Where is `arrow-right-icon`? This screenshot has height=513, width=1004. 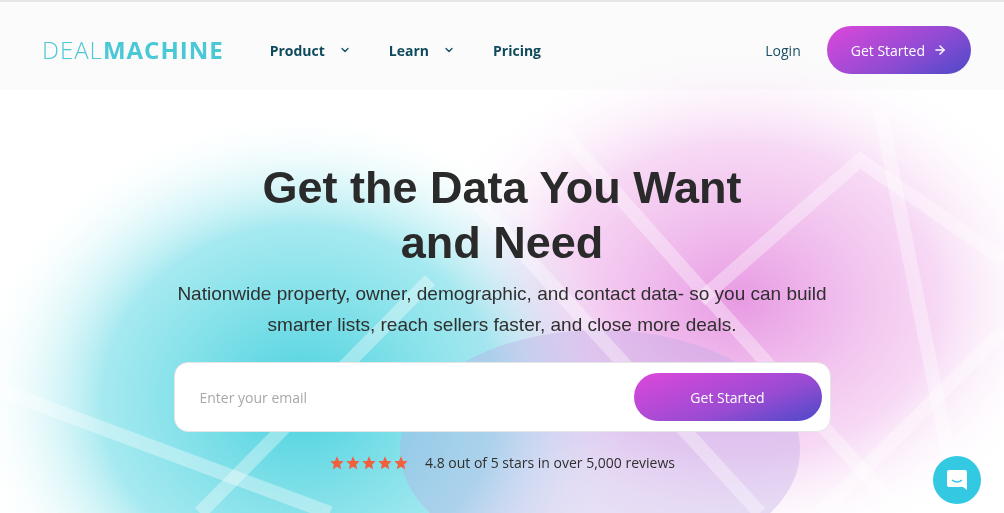
arrow-right-icon is located at coordinates (940, 50).